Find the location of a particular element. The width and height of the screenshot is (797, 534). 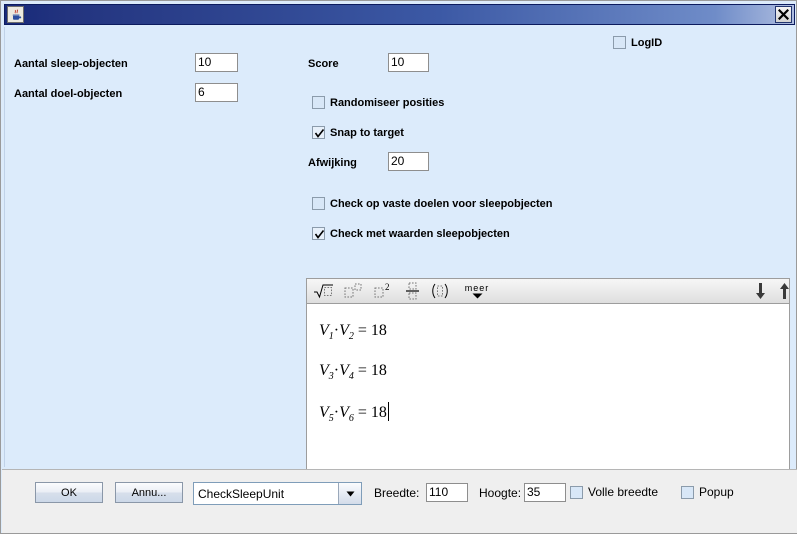

equation-1-var1: V is located at coordinates (324, 330).